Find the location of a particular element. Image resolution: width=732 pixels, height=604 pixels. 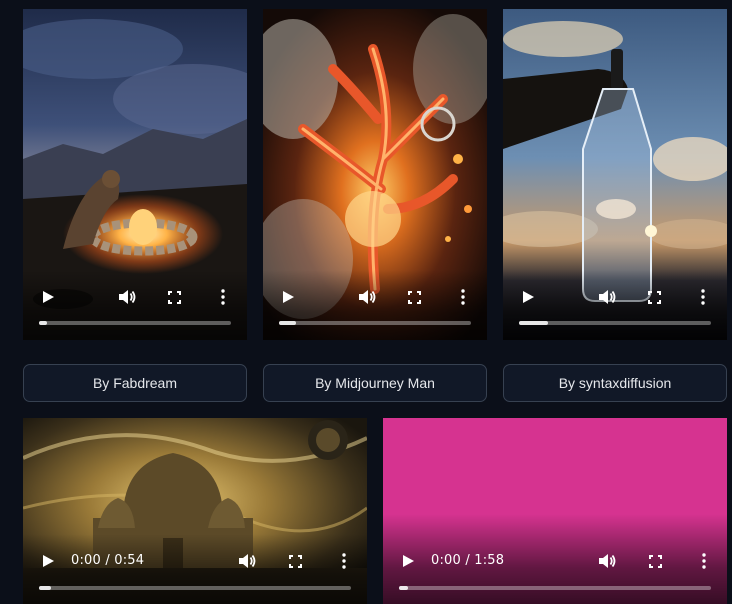

time-display: 0:00 / 1:58 is located at coordinates (468, 560).